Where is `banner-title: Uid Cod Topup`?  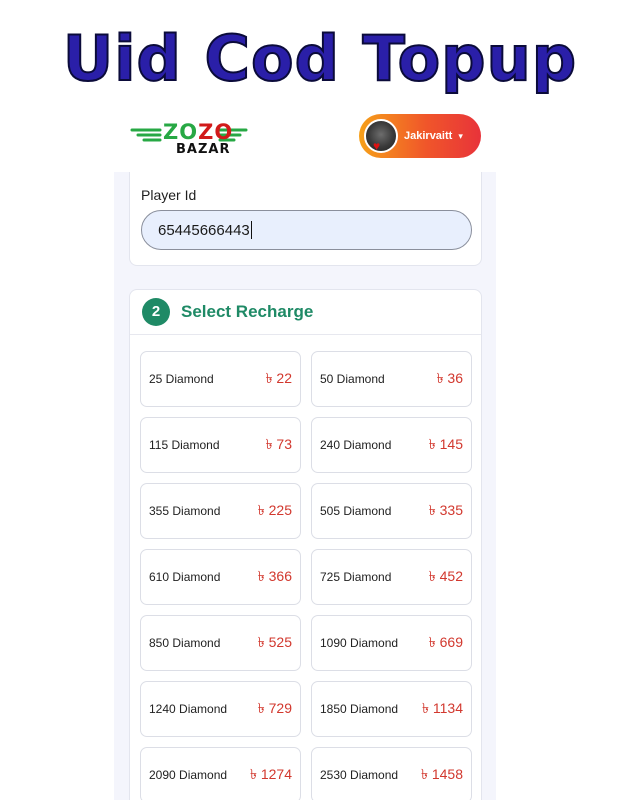
banner-title: Uid Cod Topup is located at coordinates (320, 58).